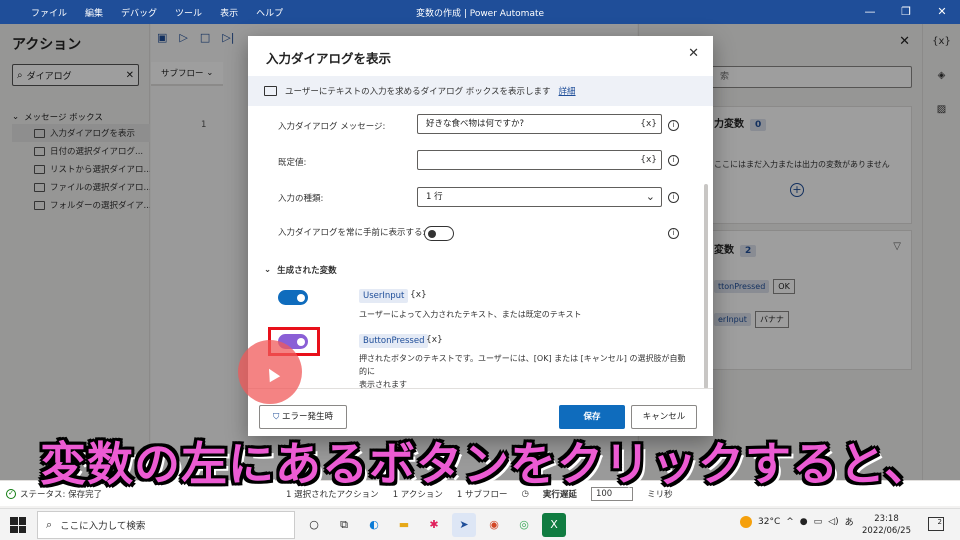 The width and height of the screenshot is (960, 540). I want to click on powerpoint-icon: ◉, so click(494, 525).